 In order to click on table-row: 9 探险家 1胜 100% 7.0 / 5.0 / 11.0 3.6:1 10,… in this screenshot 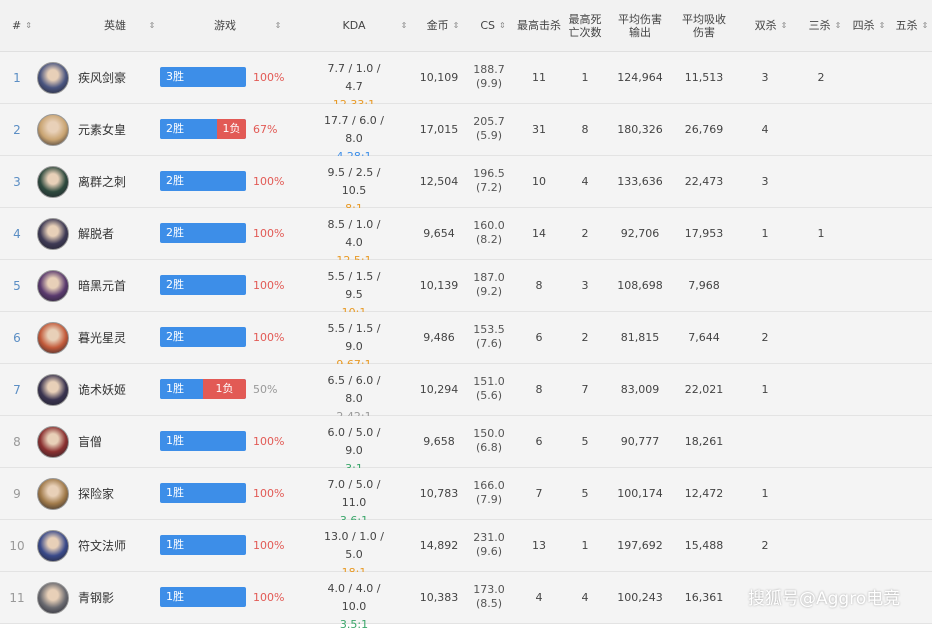, I will do `click(466, 497)`.